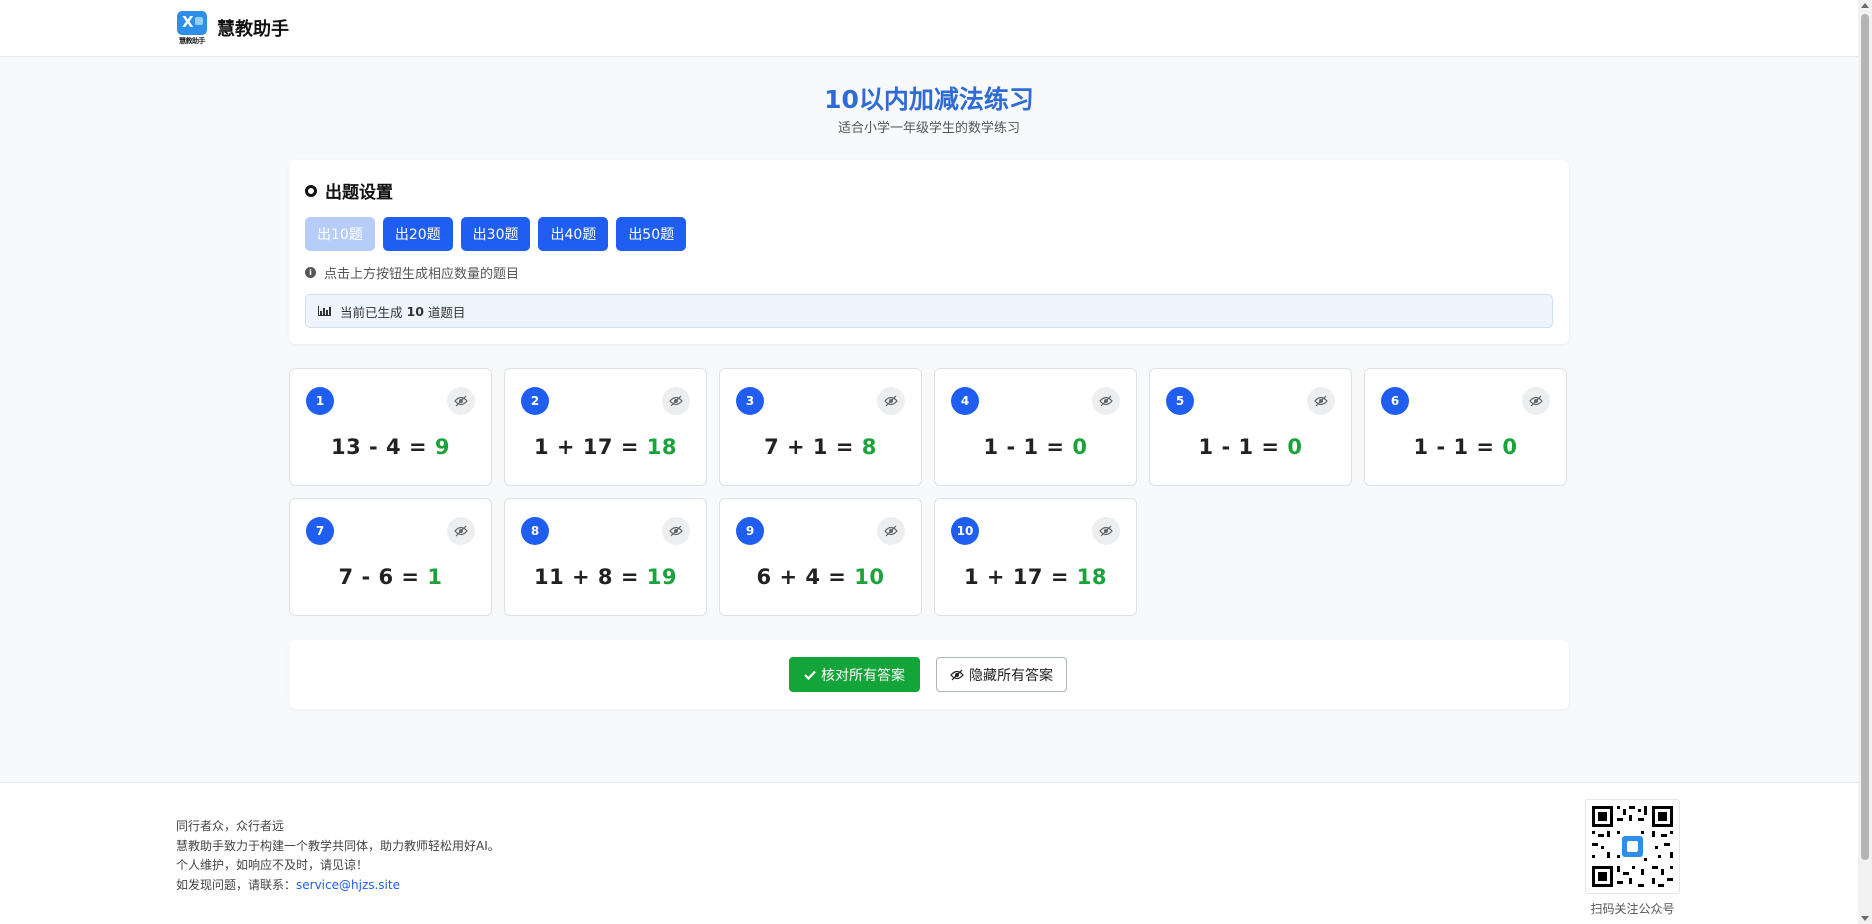  What do you see at coordinates (340, 234) in the screenshot?
I see `generate-10-button: 出10题` at bounding box center [340, 234].